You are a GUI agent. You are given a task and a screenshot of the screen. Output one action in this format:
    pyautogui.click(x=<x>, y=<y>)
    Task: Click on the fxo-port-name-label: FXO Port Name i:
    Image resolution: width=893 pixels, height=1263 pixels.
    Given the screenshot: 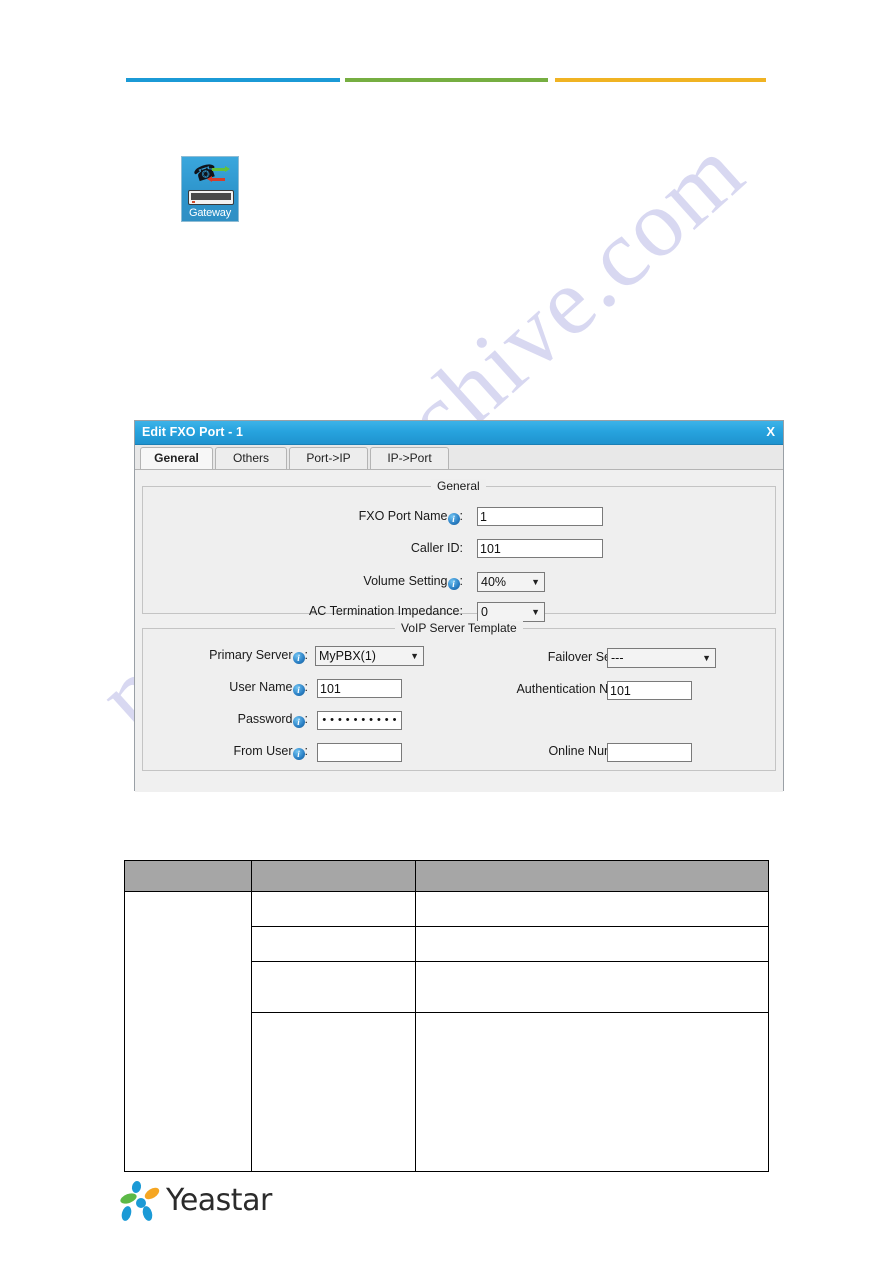 What is the action you would take?
    pyautogui.click(x=348, y=517)
    